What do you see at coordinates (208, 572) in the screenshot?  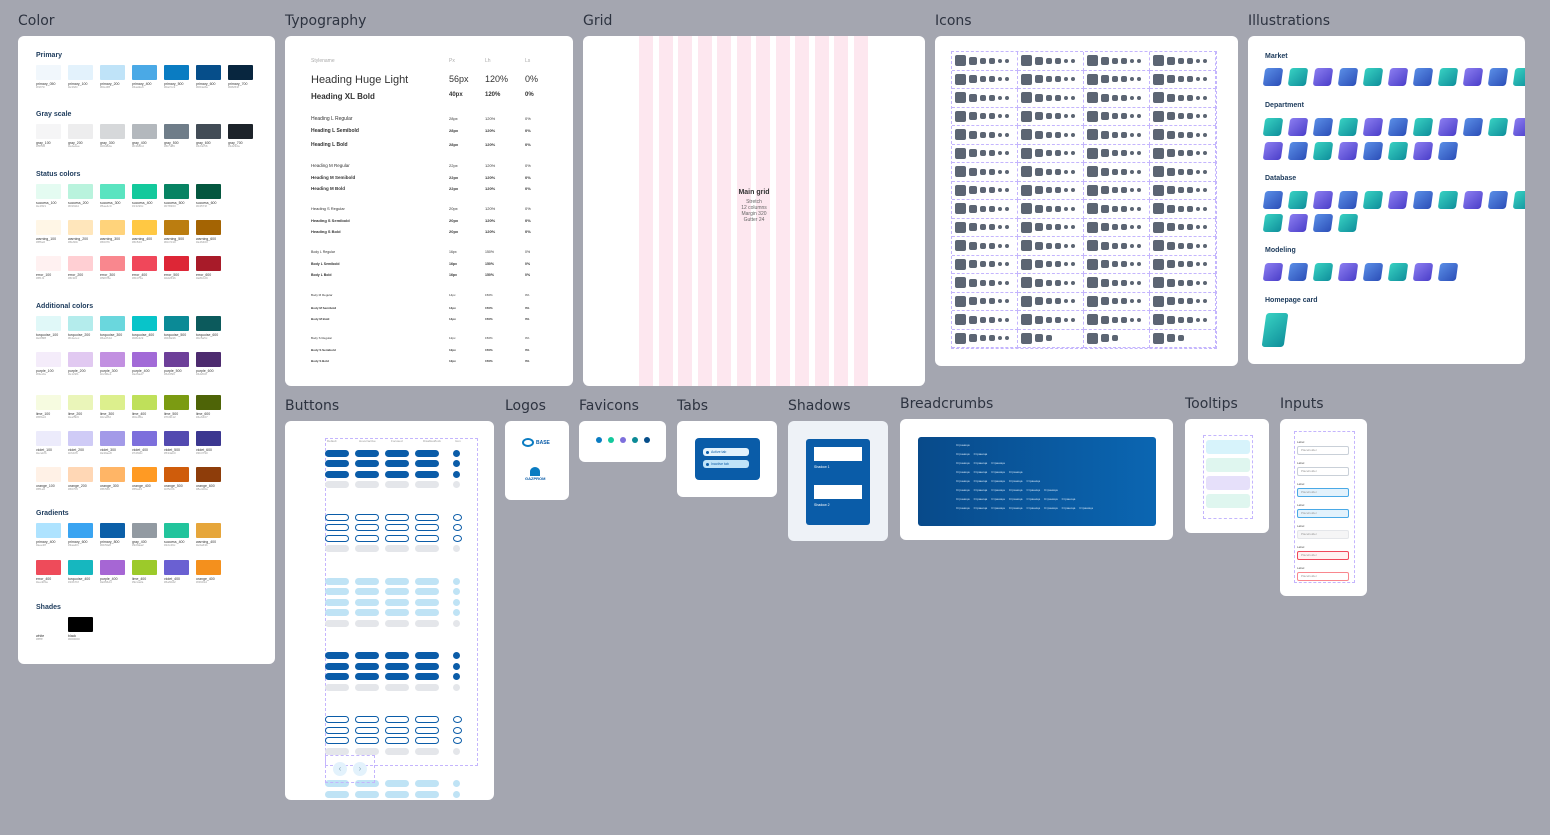 I see `color-swatch: orange_400 #f4901d` at bounding box center [208, 572].